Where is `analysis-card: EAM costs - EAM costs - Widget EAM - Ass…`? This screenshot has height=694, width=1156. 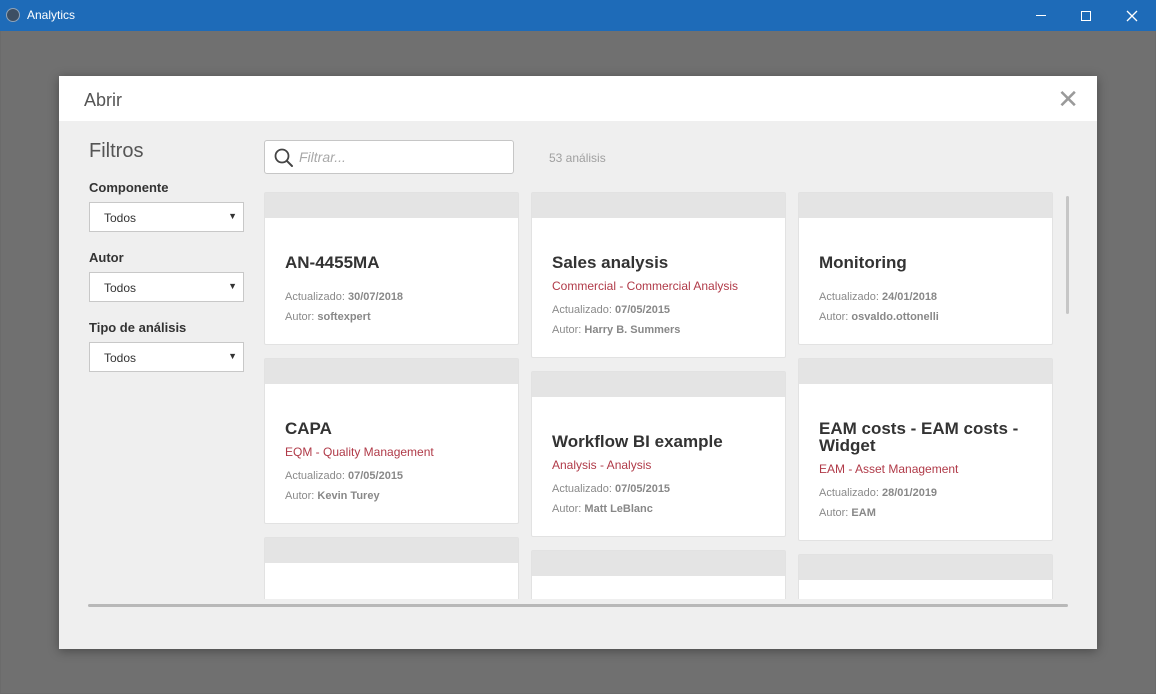 analysis-card: EAM costs - EAM costs - Widget EAM - Ass… is located at coordinates (925, 449).